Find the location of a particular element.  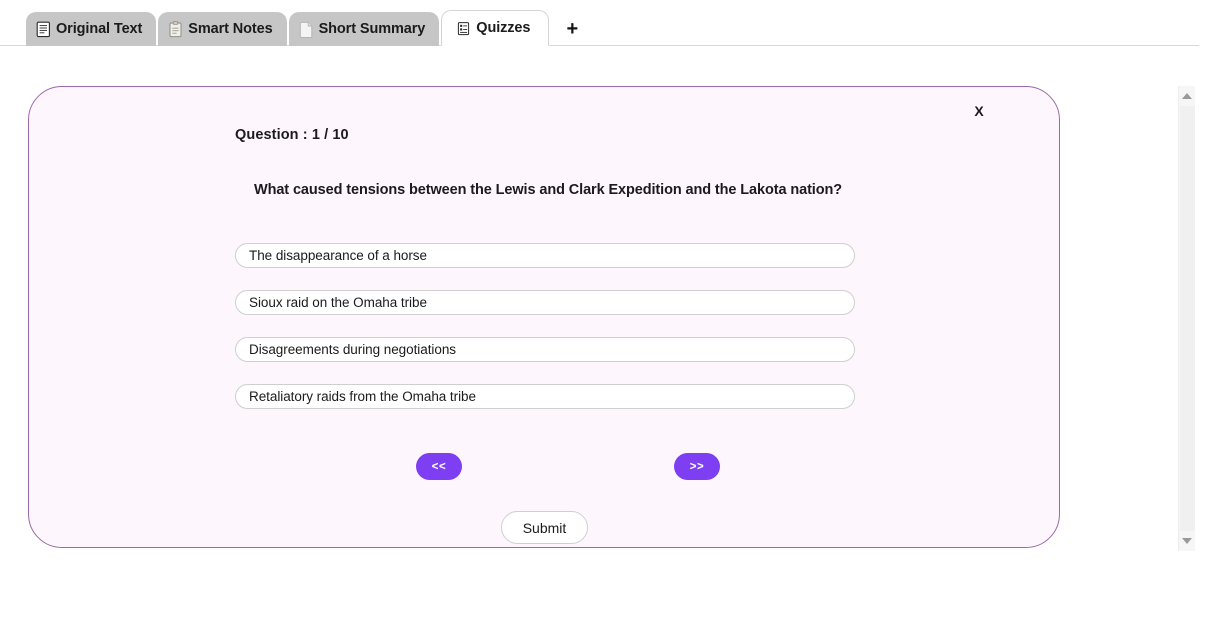

triangle-up-icon is located at coordinates (1187, 96).